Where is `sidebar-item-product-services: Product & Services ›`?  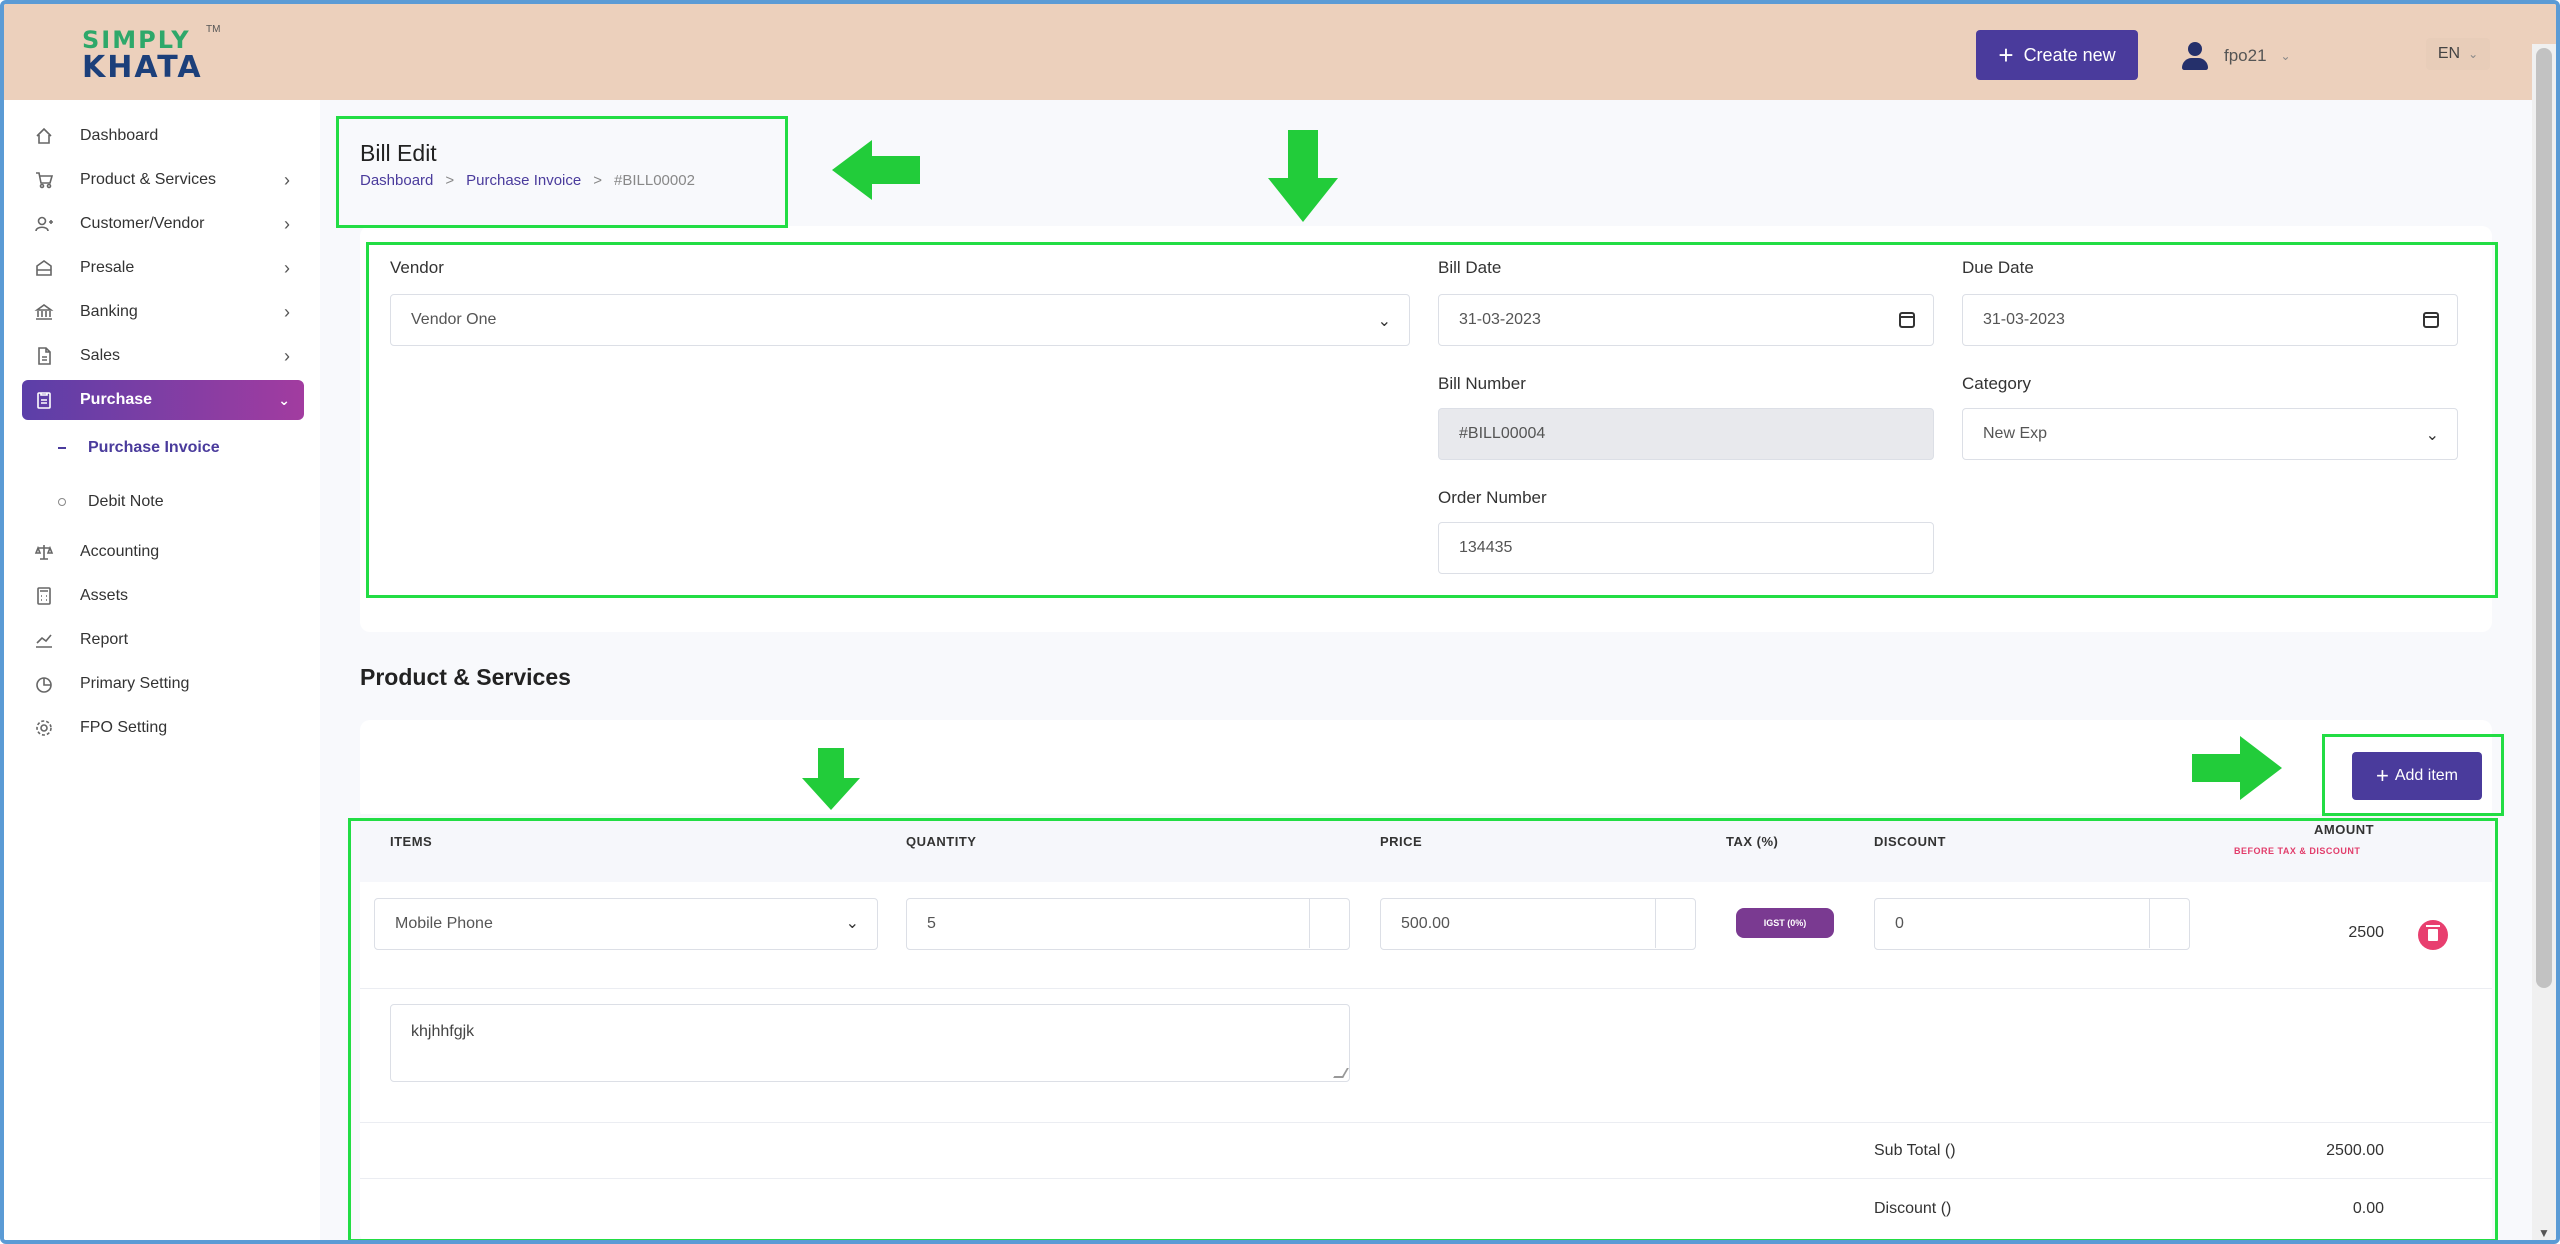 sidebar-item-product-services: Product & Services › is located at coordinates (163, 180).